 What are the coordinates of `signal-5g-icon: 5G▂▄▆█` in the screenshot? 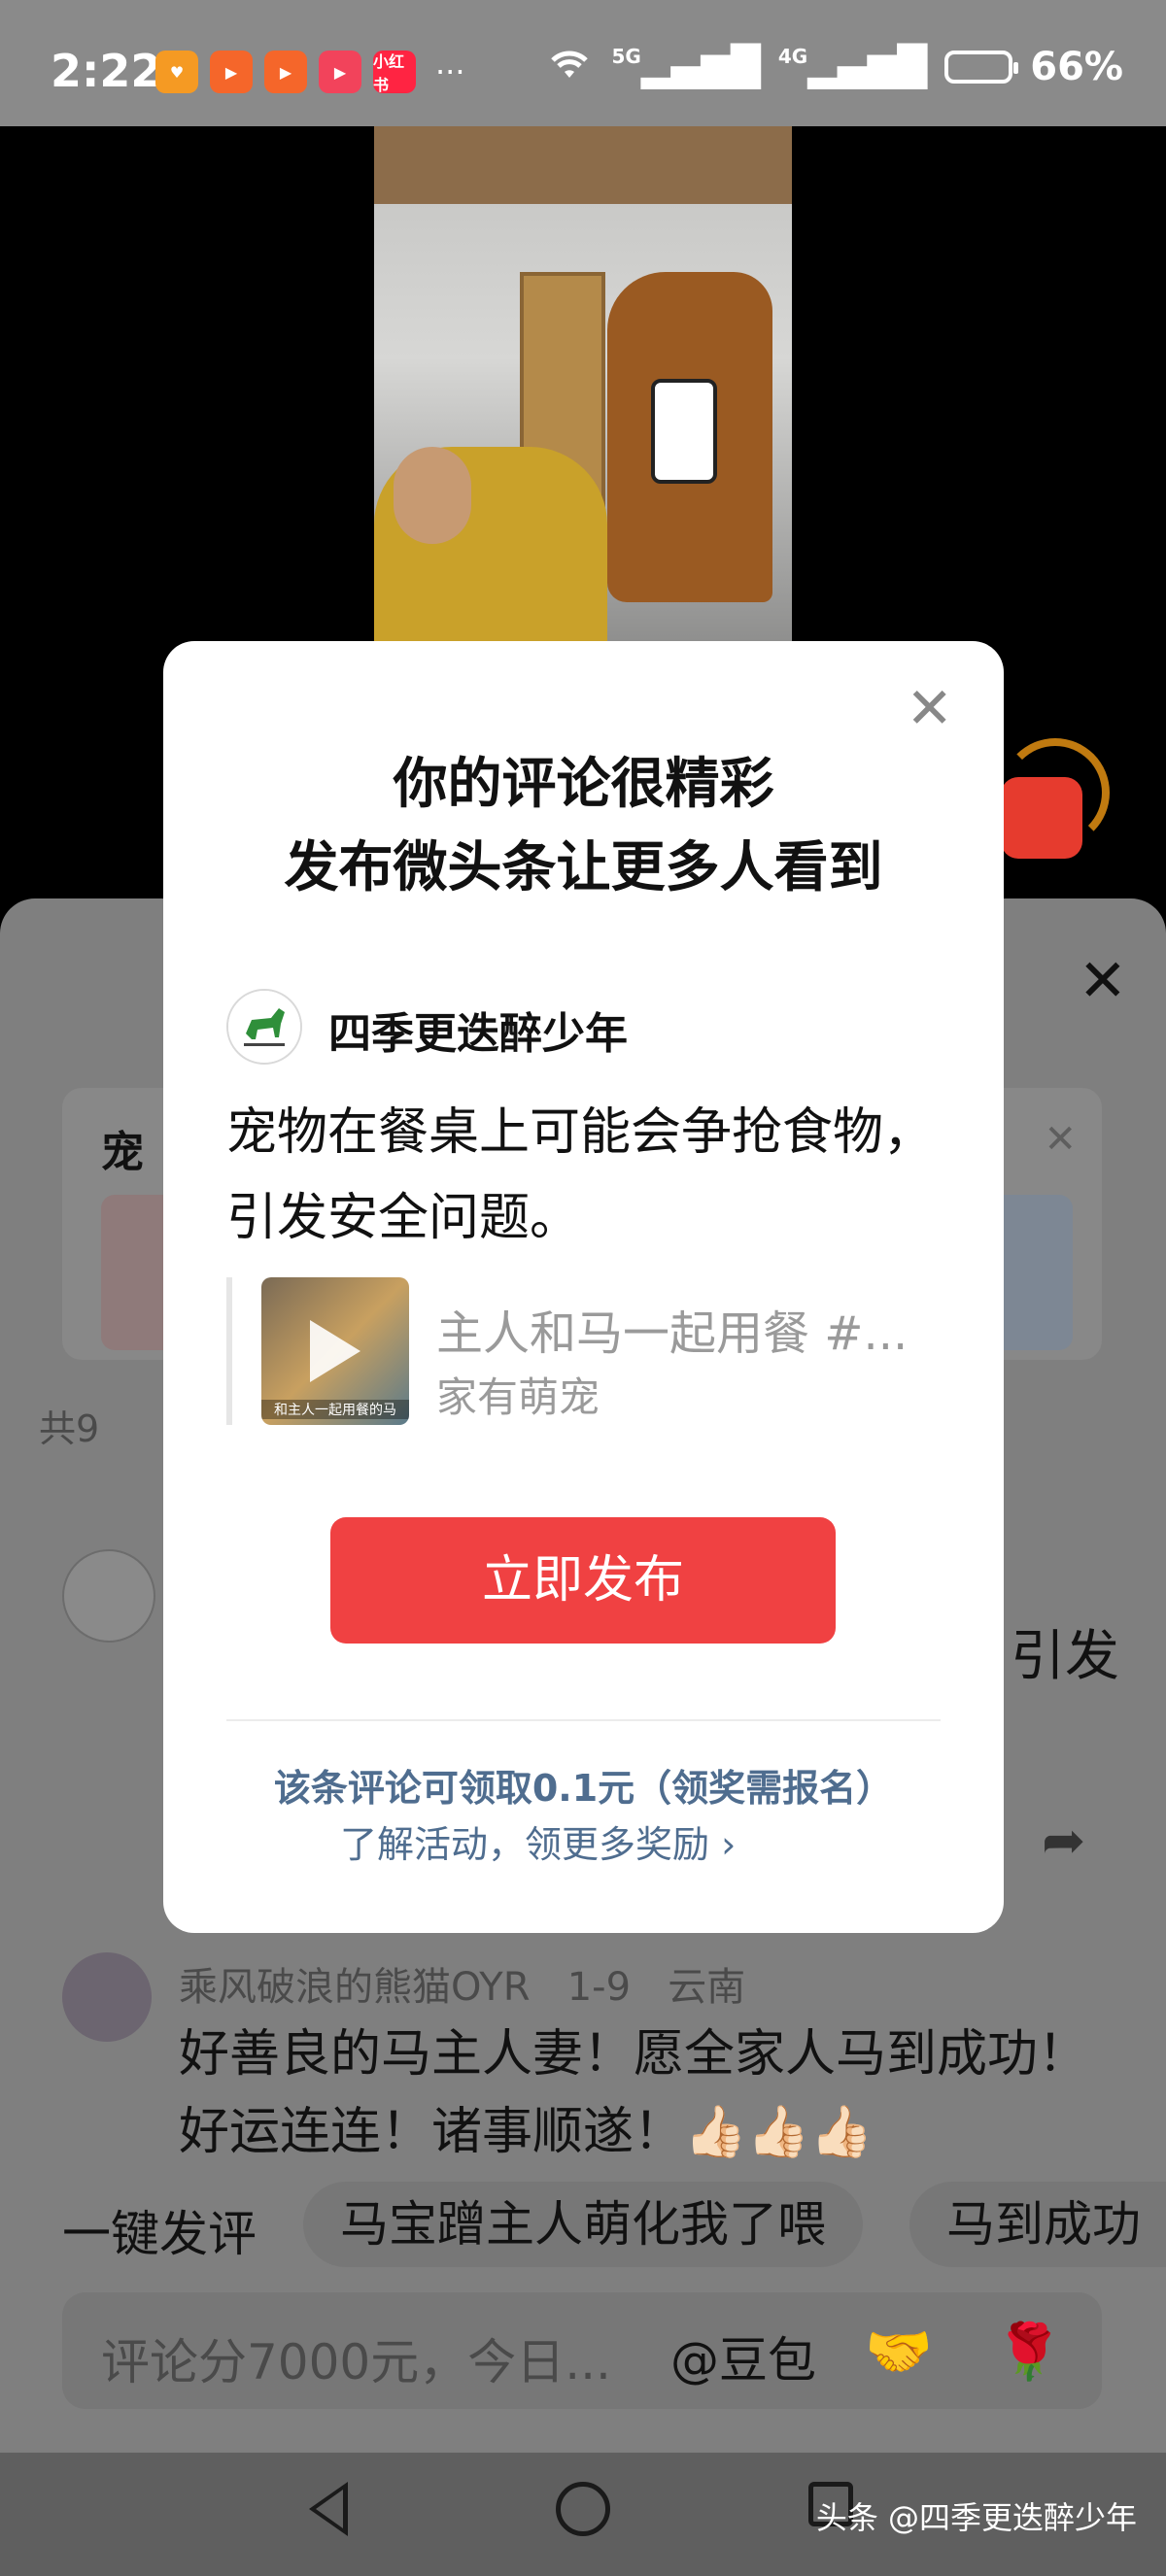 It's located at (686, 67).